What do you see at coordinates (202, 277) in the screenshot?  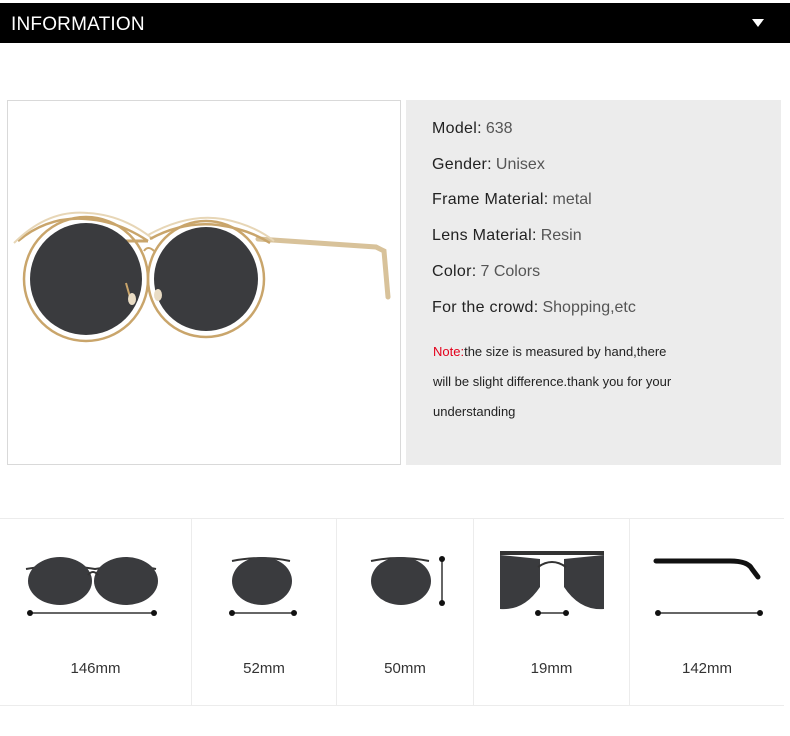 I see `sunglasses-image` at bounding box center [202, 277].